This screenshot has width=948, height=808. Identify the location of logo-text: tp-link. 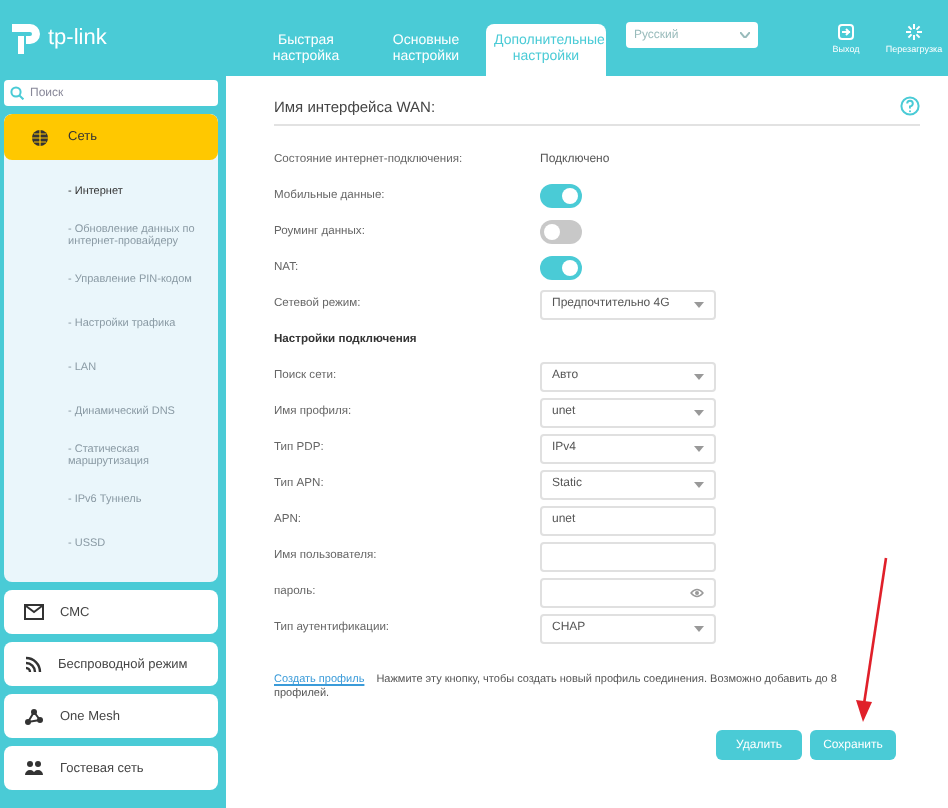
(77, 38).